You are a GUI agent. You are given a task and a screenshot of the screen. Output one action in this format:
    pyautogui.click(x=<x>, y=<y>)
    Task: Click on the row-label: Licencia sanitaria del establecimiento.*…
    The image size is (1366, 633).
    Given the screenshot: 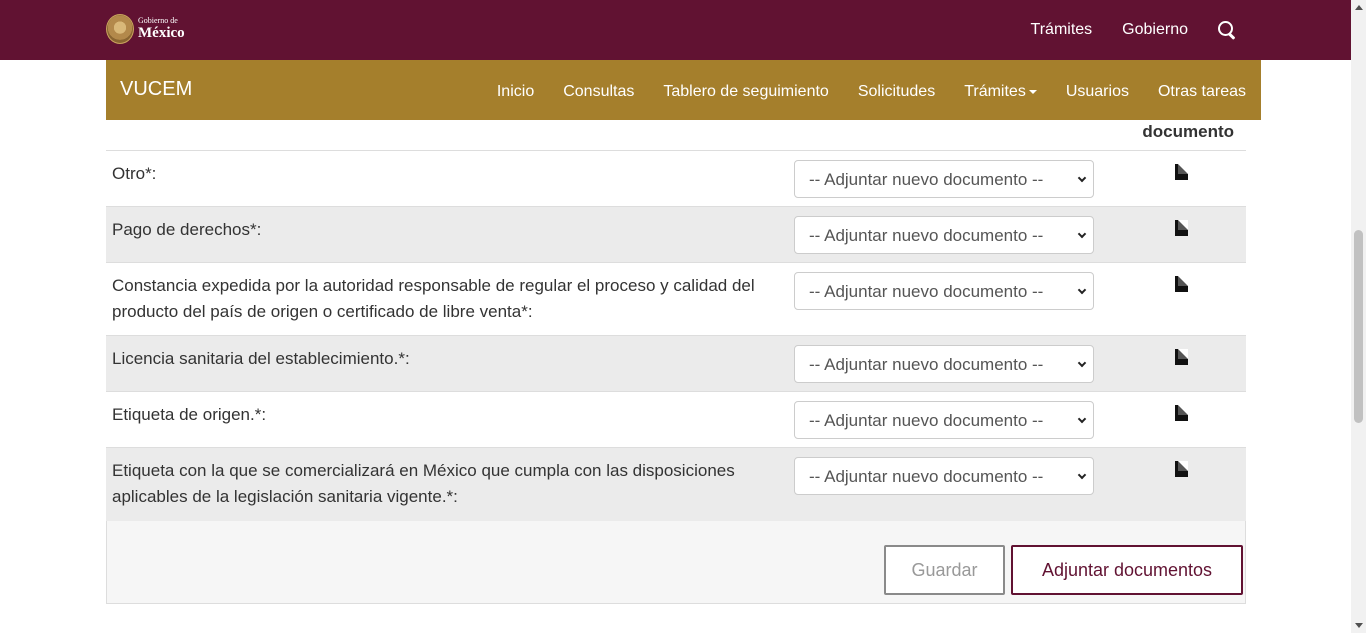 What is the action you would take?
    pyautogui.click(x=449, y=359)
    